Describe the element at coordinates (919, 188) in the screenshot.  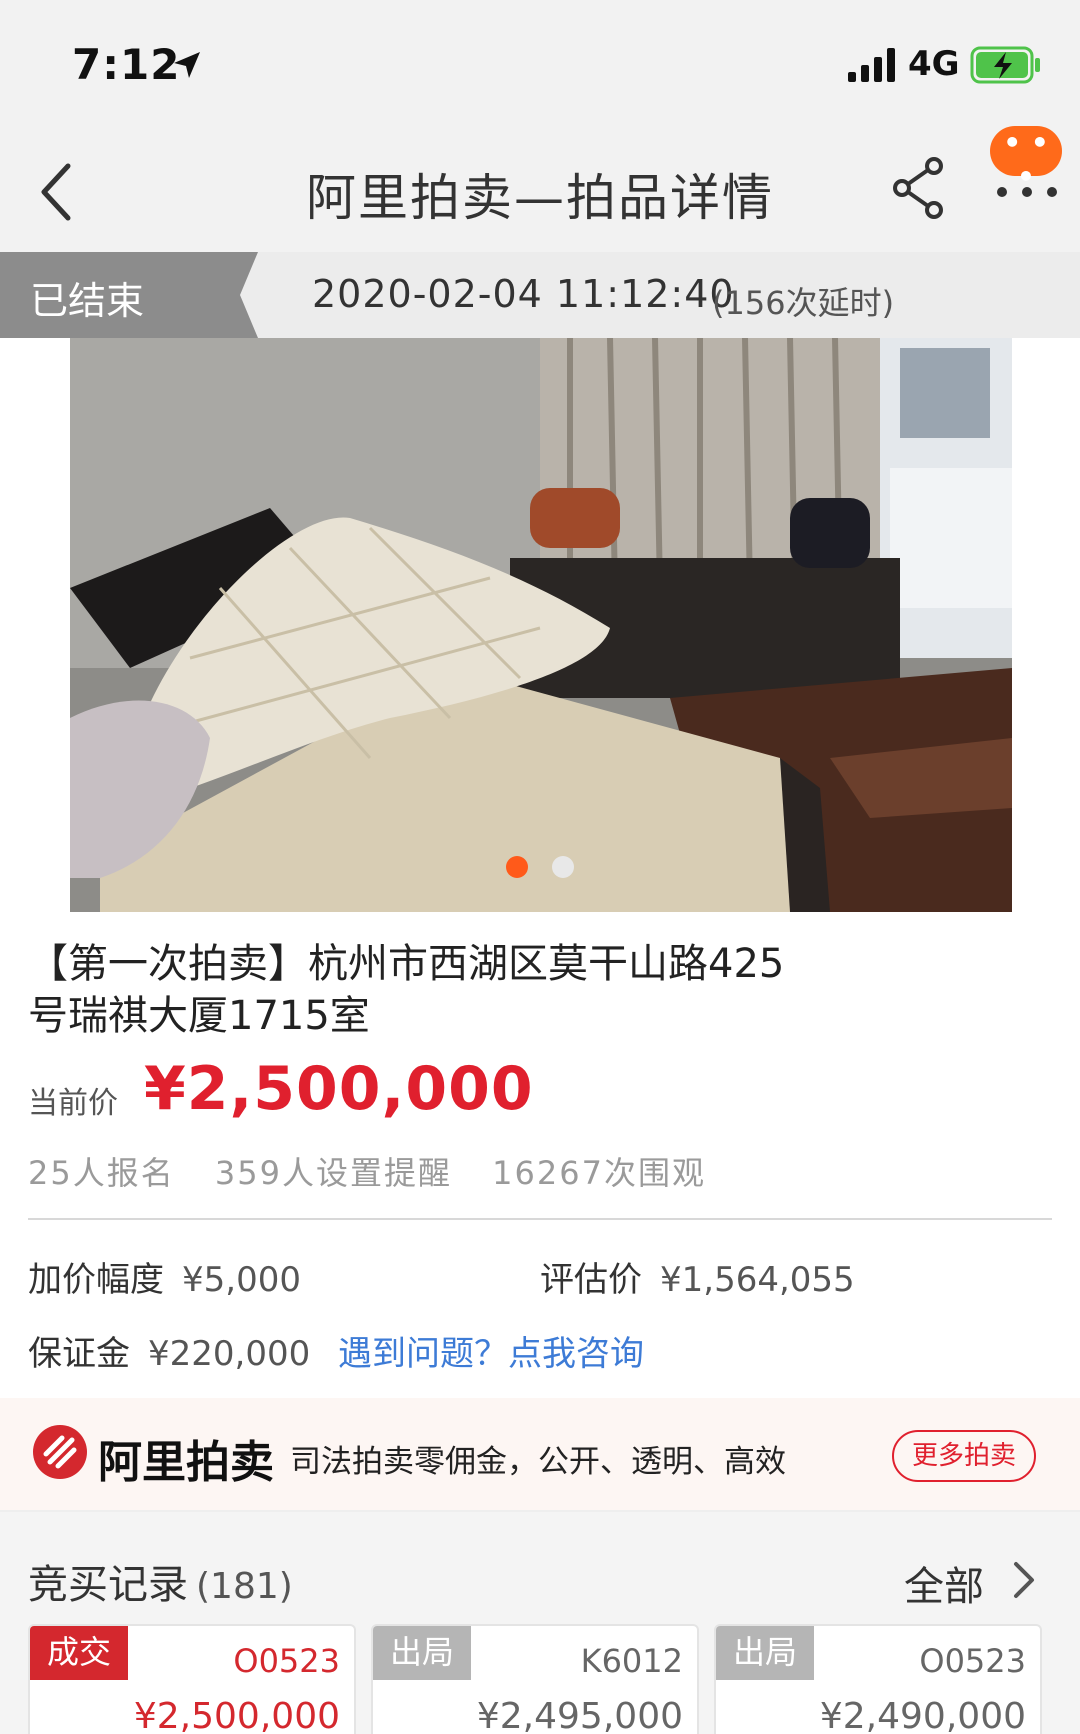
I see `share-icon` at that location.